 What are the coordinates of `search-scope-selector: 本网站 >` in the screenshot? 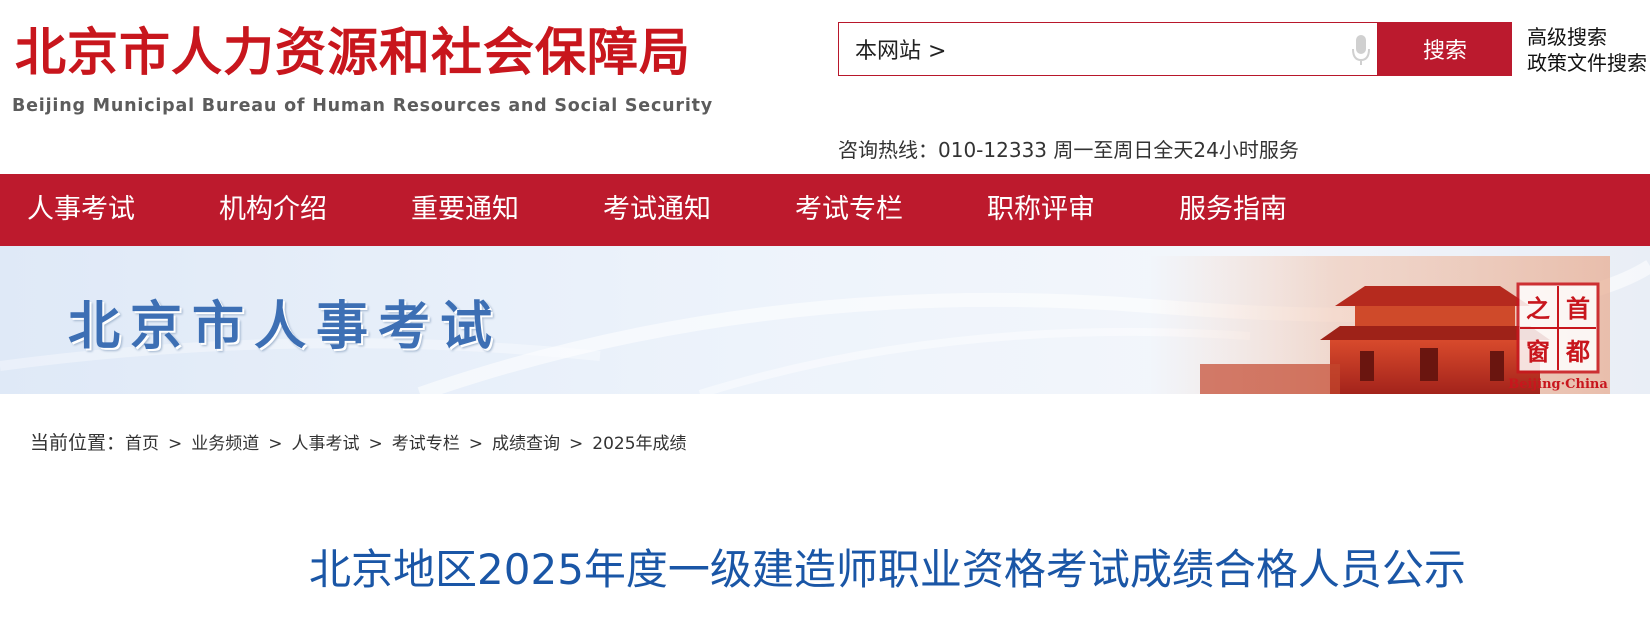 It's located at (900, 49).